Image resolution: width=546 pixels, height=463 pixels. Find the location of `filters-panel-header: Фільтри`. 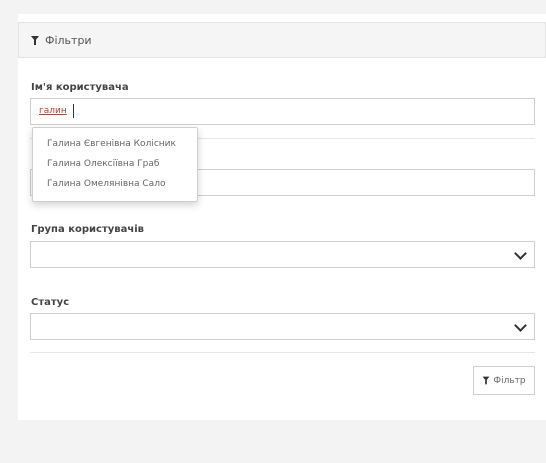

filters-panel-header: Фільтри is located at coordinates (282, 40).